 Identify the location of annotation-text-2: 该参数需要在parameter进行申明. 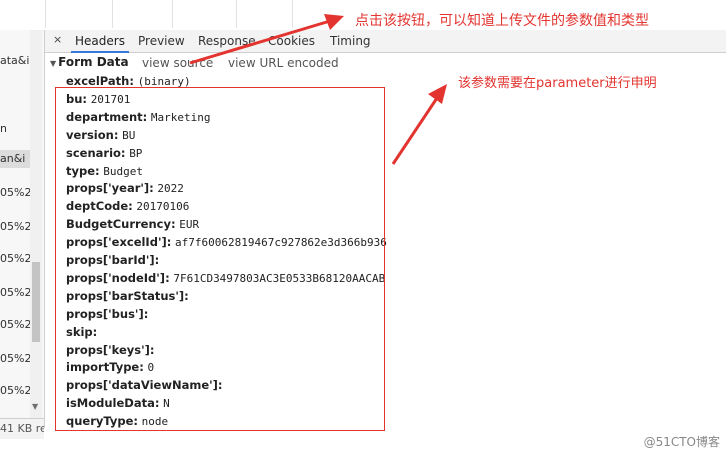
(557, 83).